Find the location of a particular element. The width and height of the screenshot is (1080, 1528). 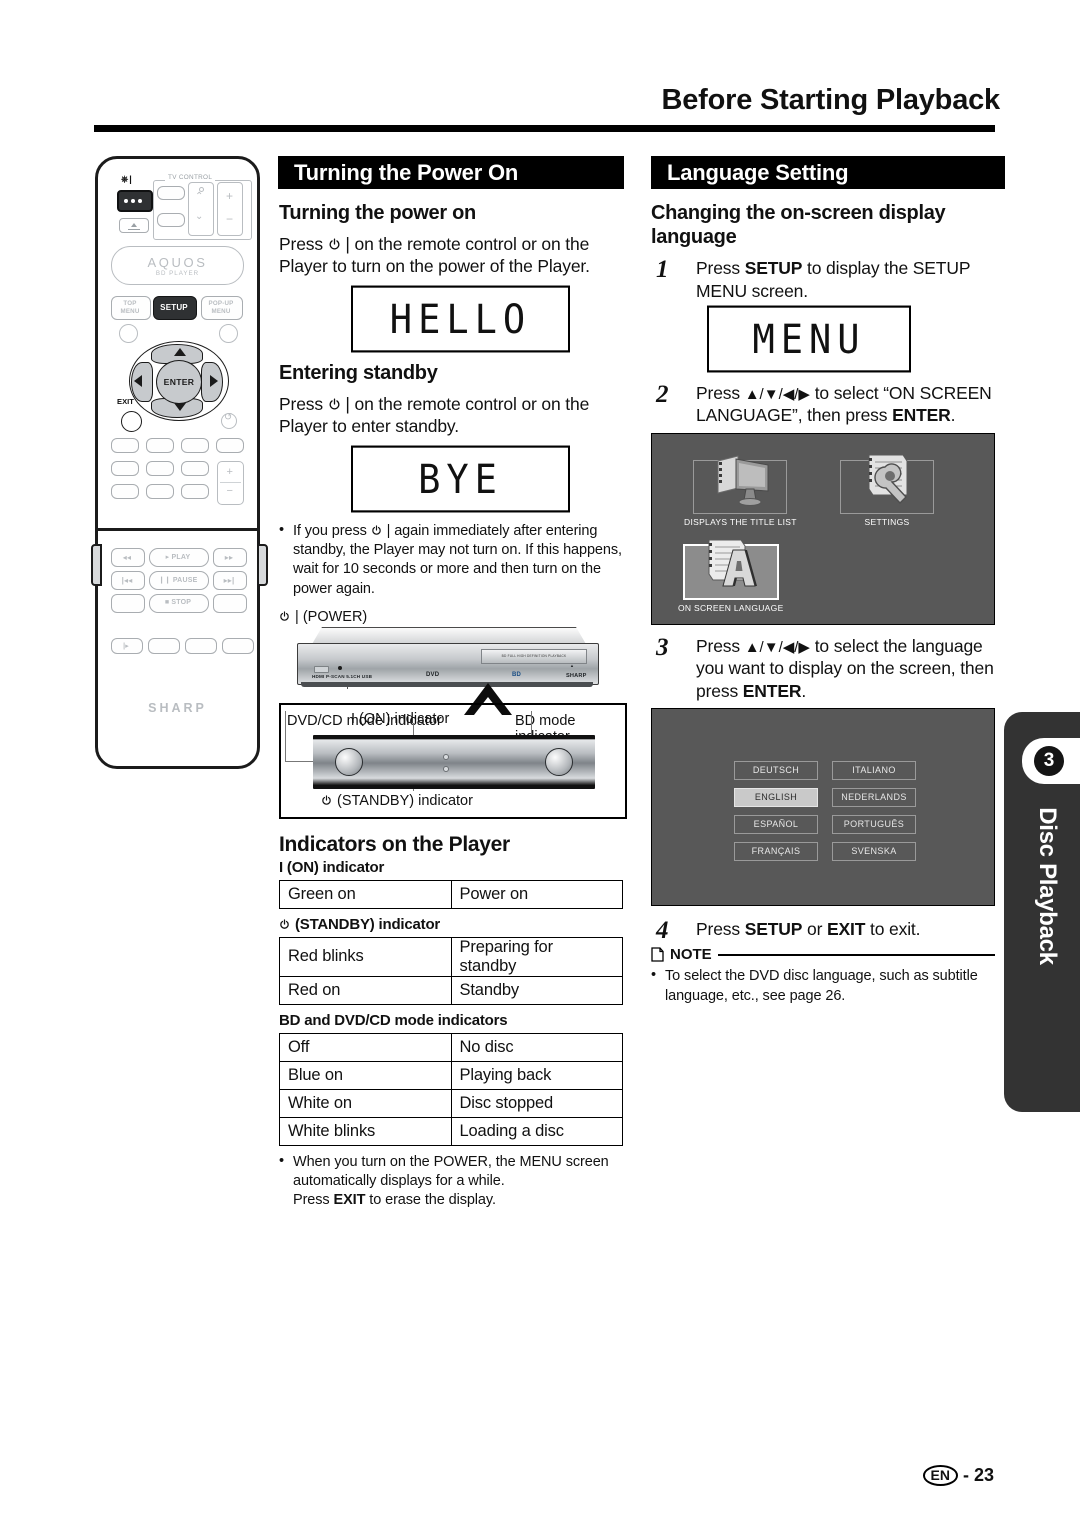

power-symbol-icon is located at coordinates (327, 800).